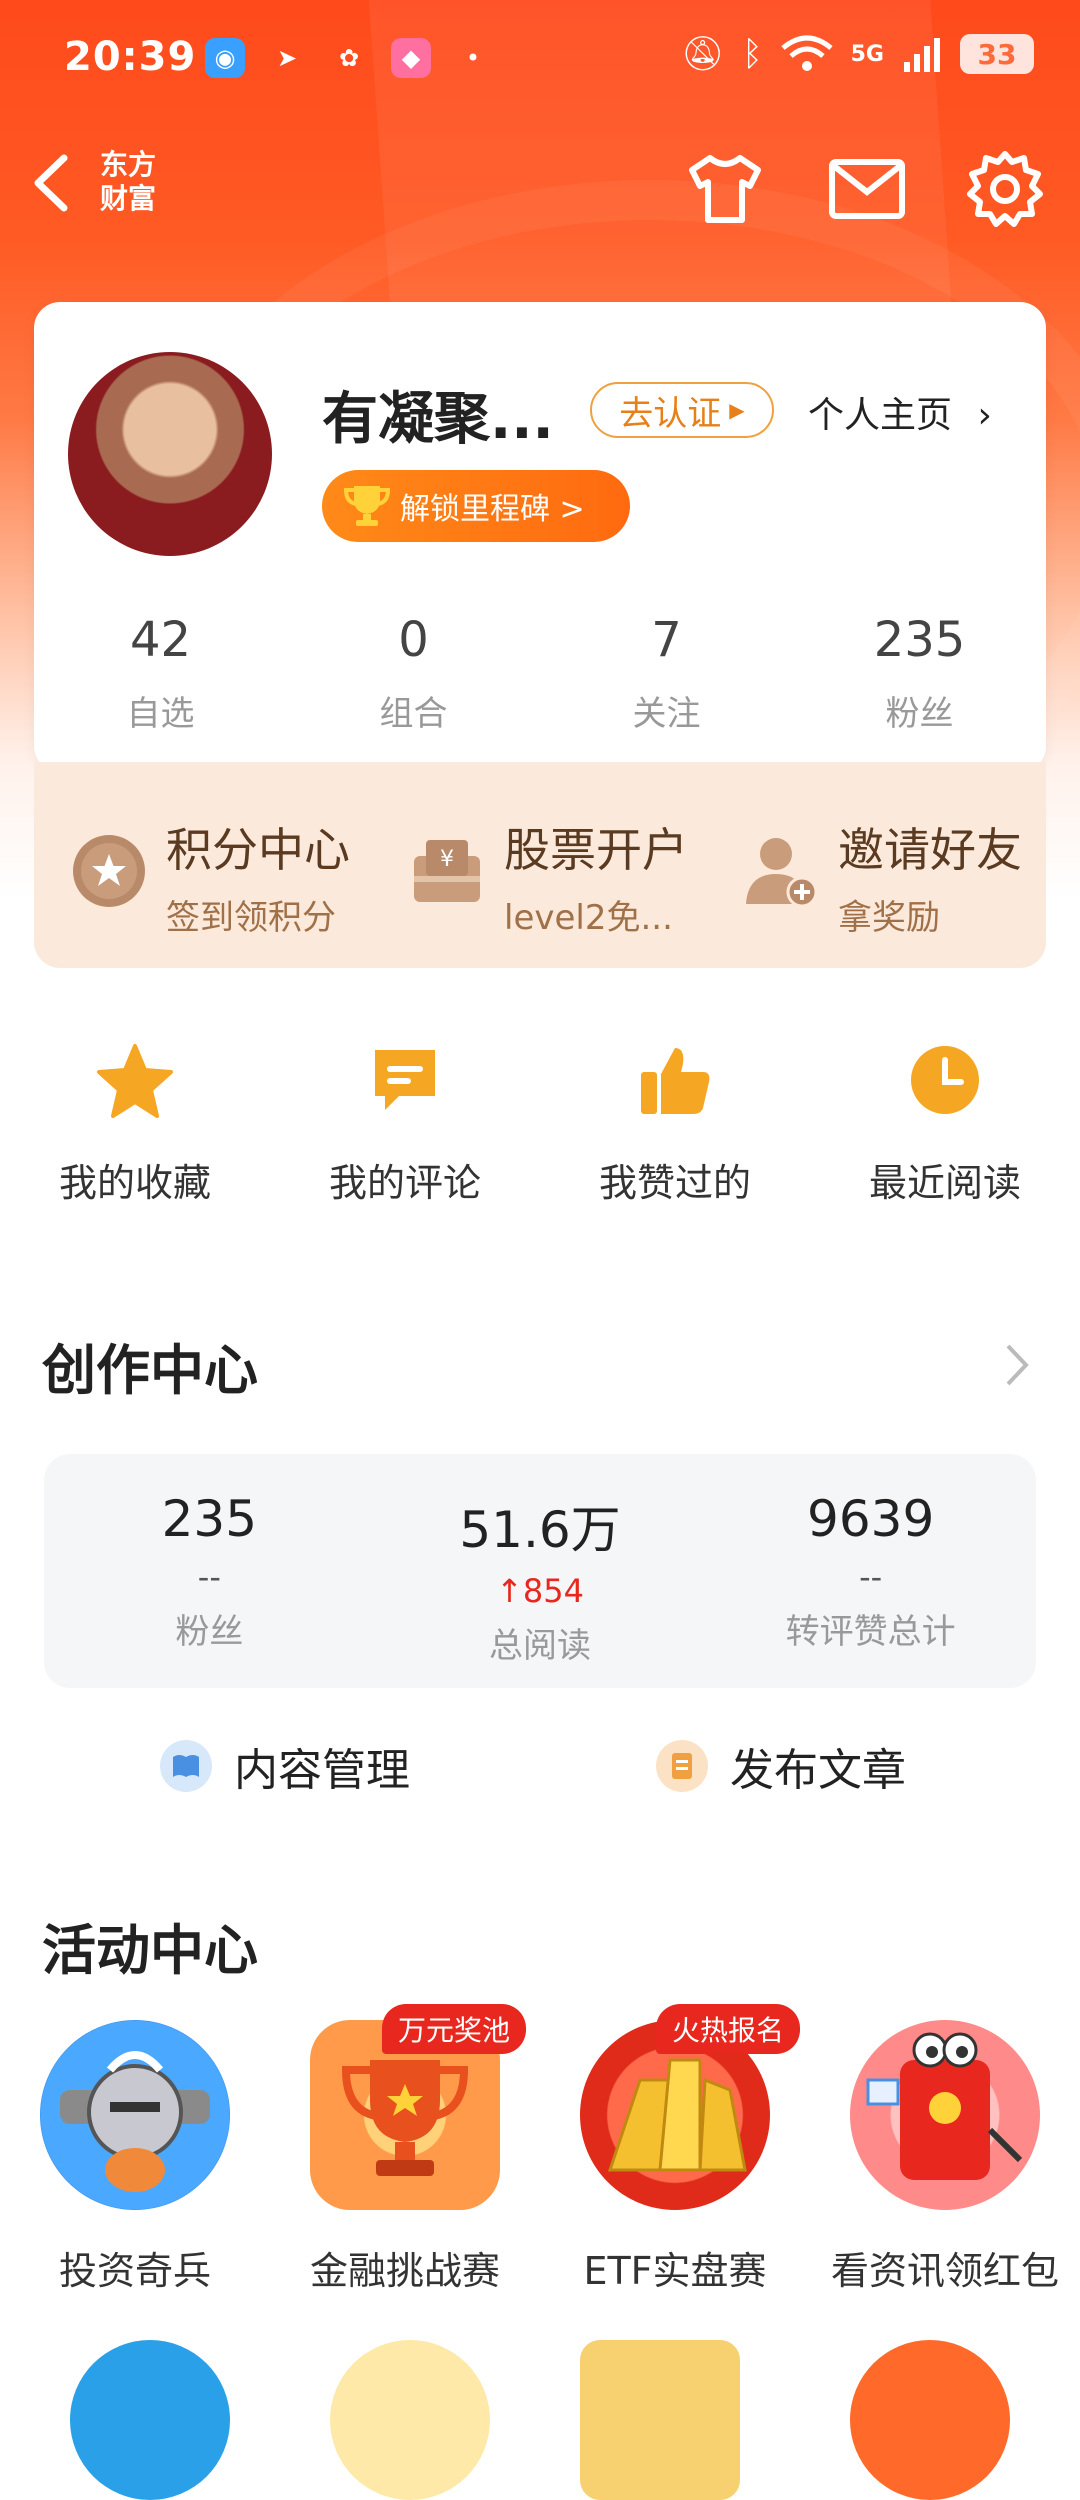 The height and width of the screenshot is (2500, 1080). I want to click on milestone-label: 解锁里程碑 >, so click(492, 509).